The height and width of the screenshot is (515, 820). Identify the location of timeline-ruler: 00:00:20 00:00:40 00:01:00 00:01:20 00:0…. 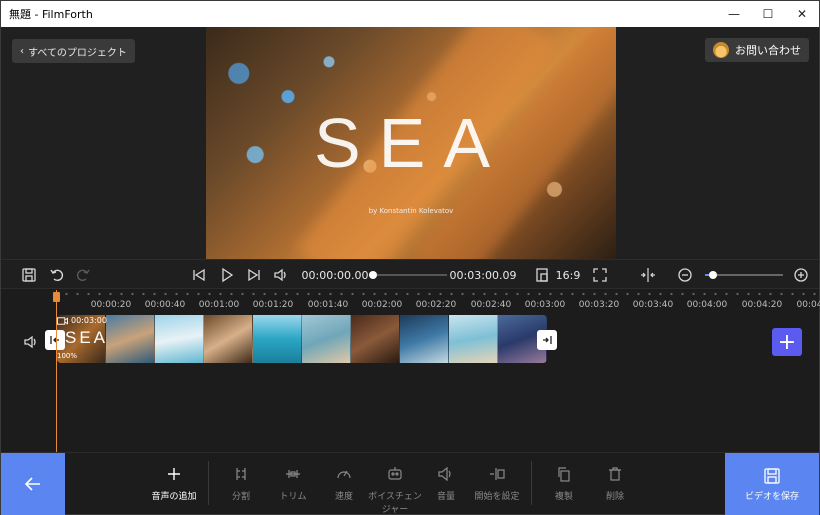
(410, 301).